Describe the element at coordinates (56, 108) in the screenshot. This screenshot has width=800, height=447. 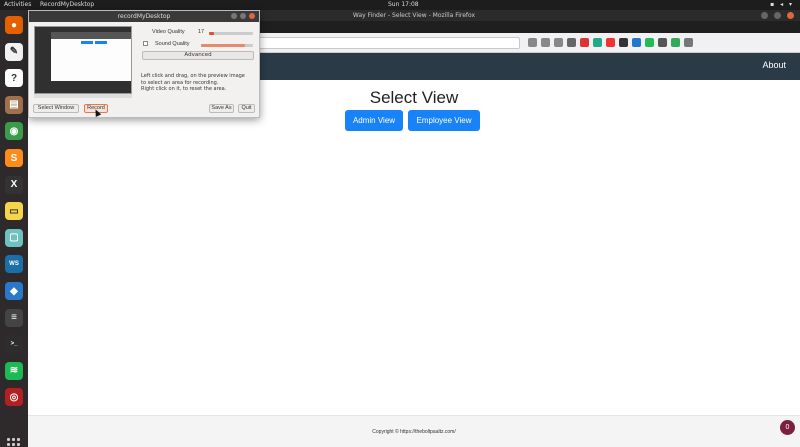
I see `select-window-button: Select Window` at that location.